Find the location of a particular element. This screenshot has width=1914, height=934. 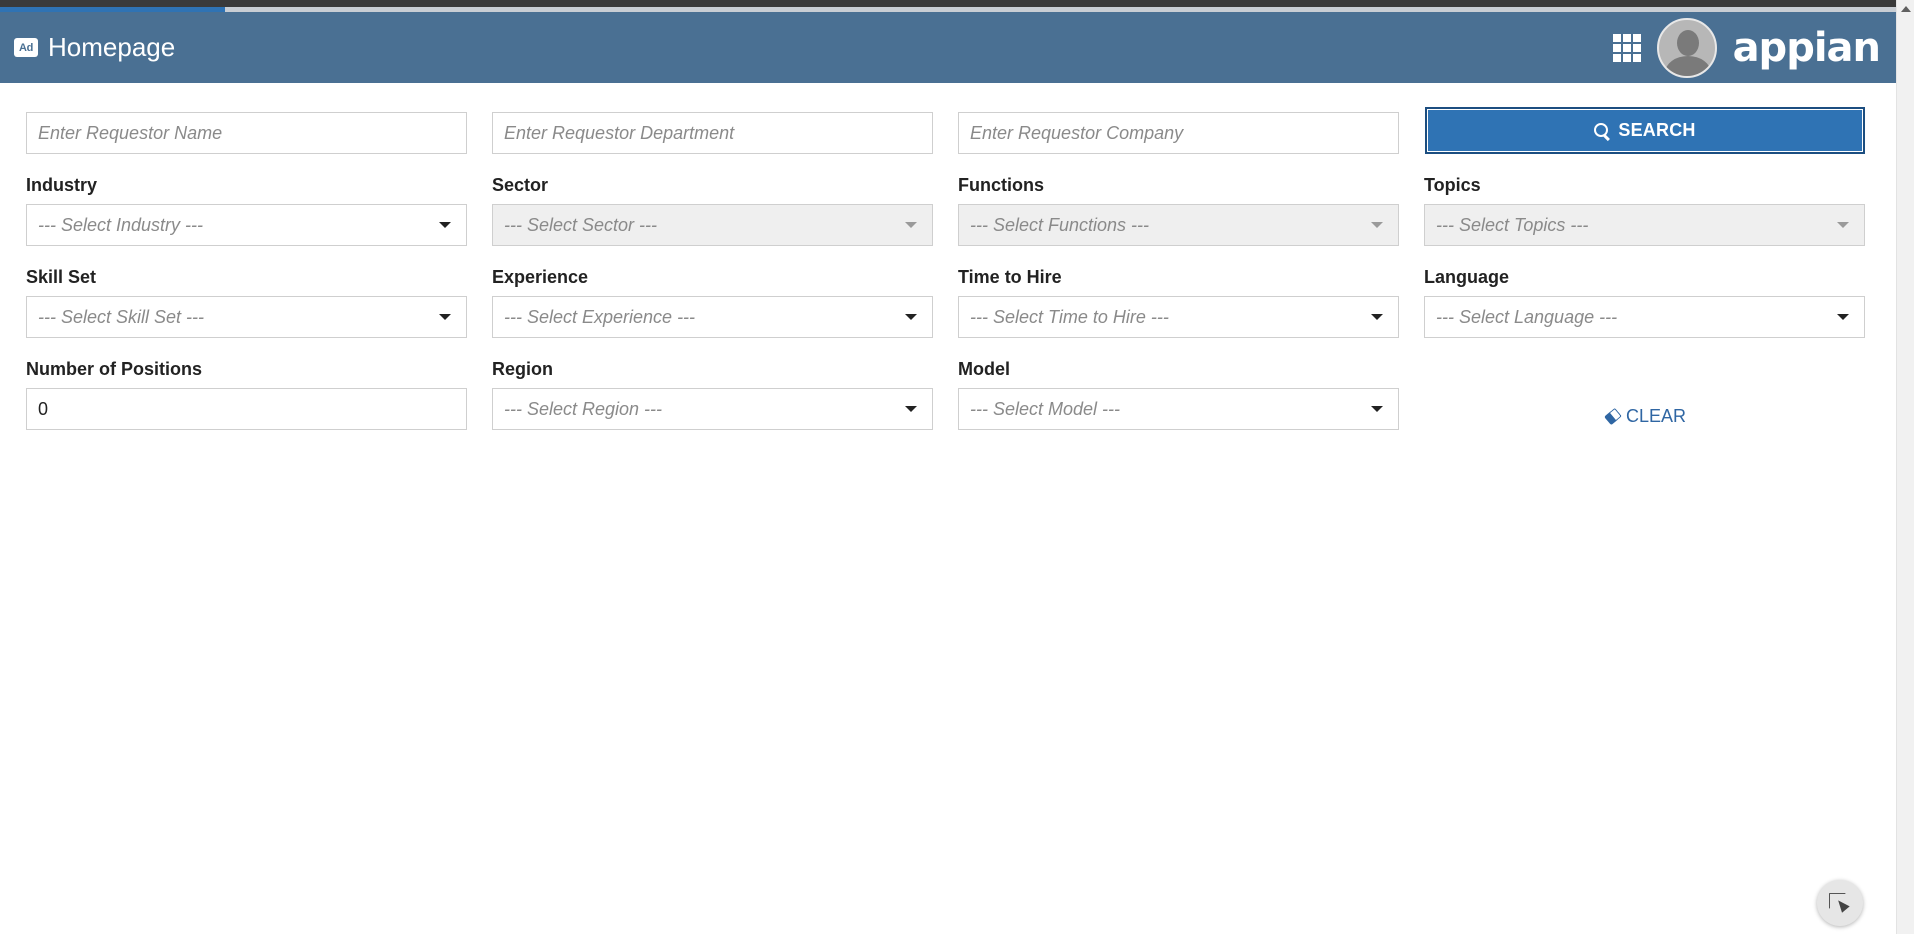

clear-button-label: CLEAR is located at coordinates (1656, 415).